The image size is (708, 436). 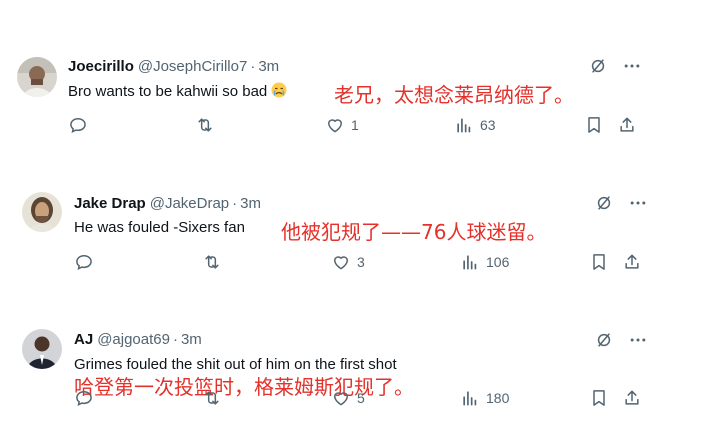 I want to click on like-count: 5, so click(x=361, y=398).